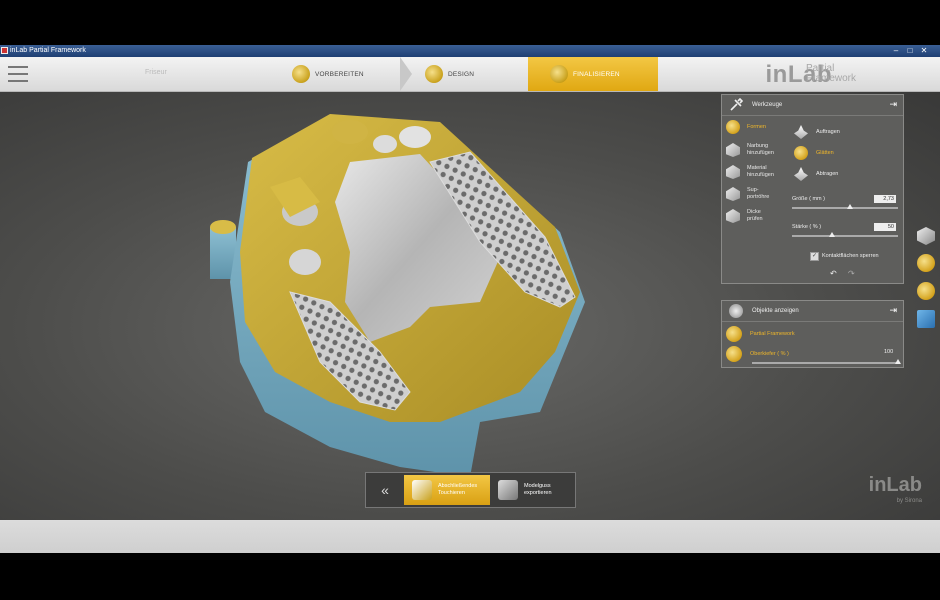 Image resolution: width=940 pixels, height=600 pixels. Describe the element at coordinates (910, 50) in the screenshot. I see `maximize-button: □` at that location.